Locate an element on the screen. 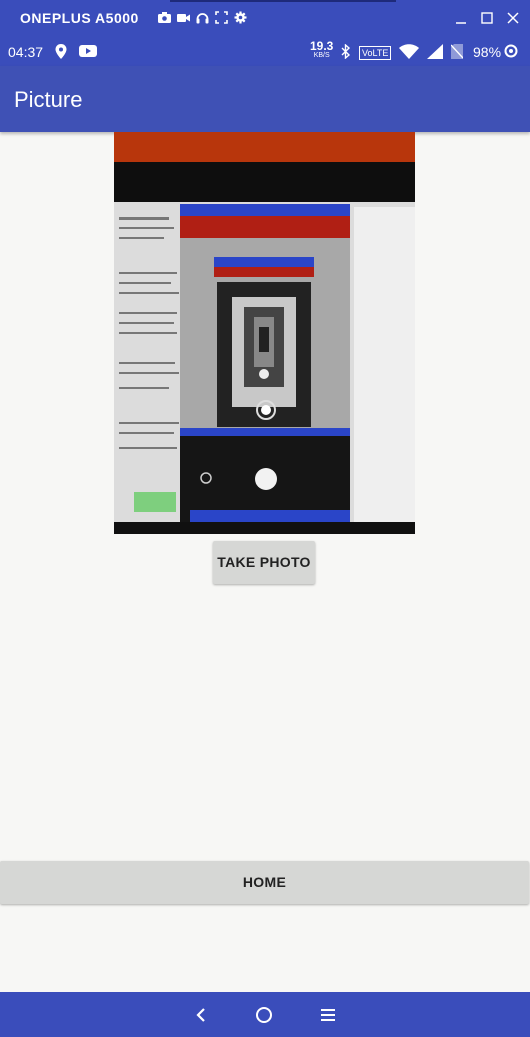  network-speed: 19.3 KB/S is located at coordinates (322, 49).